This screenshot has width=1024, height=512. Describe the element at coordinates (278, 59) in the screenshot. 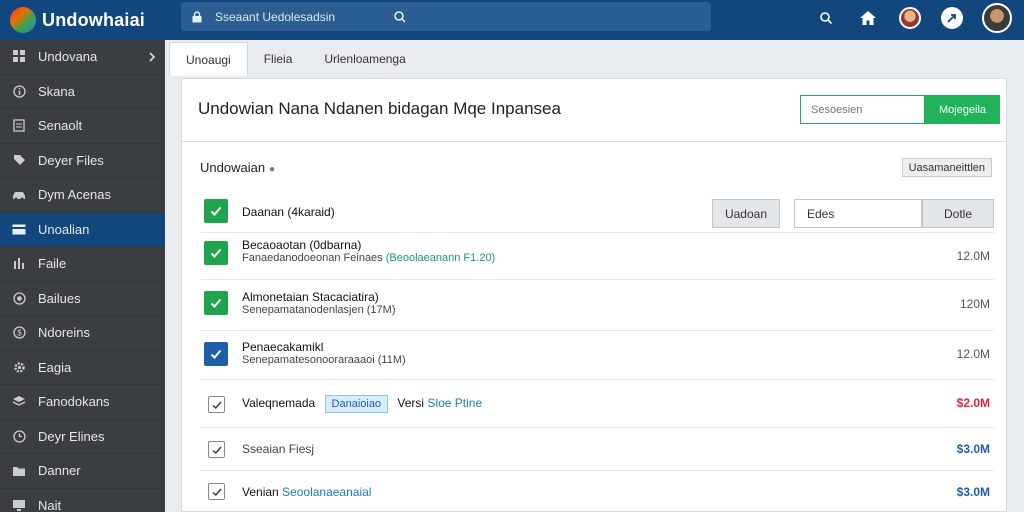

I see `tab-flieia: Flieia` at that location.